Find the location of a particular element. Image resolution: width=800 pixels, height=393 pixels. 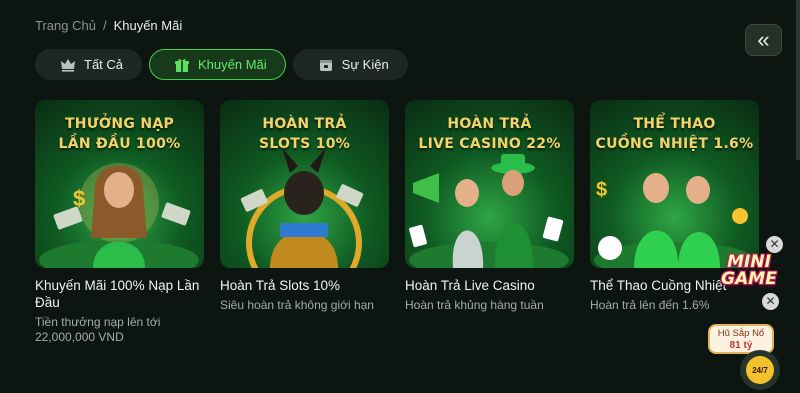

tab-all-label: Tất Cả is located at coordinates (104, 64).